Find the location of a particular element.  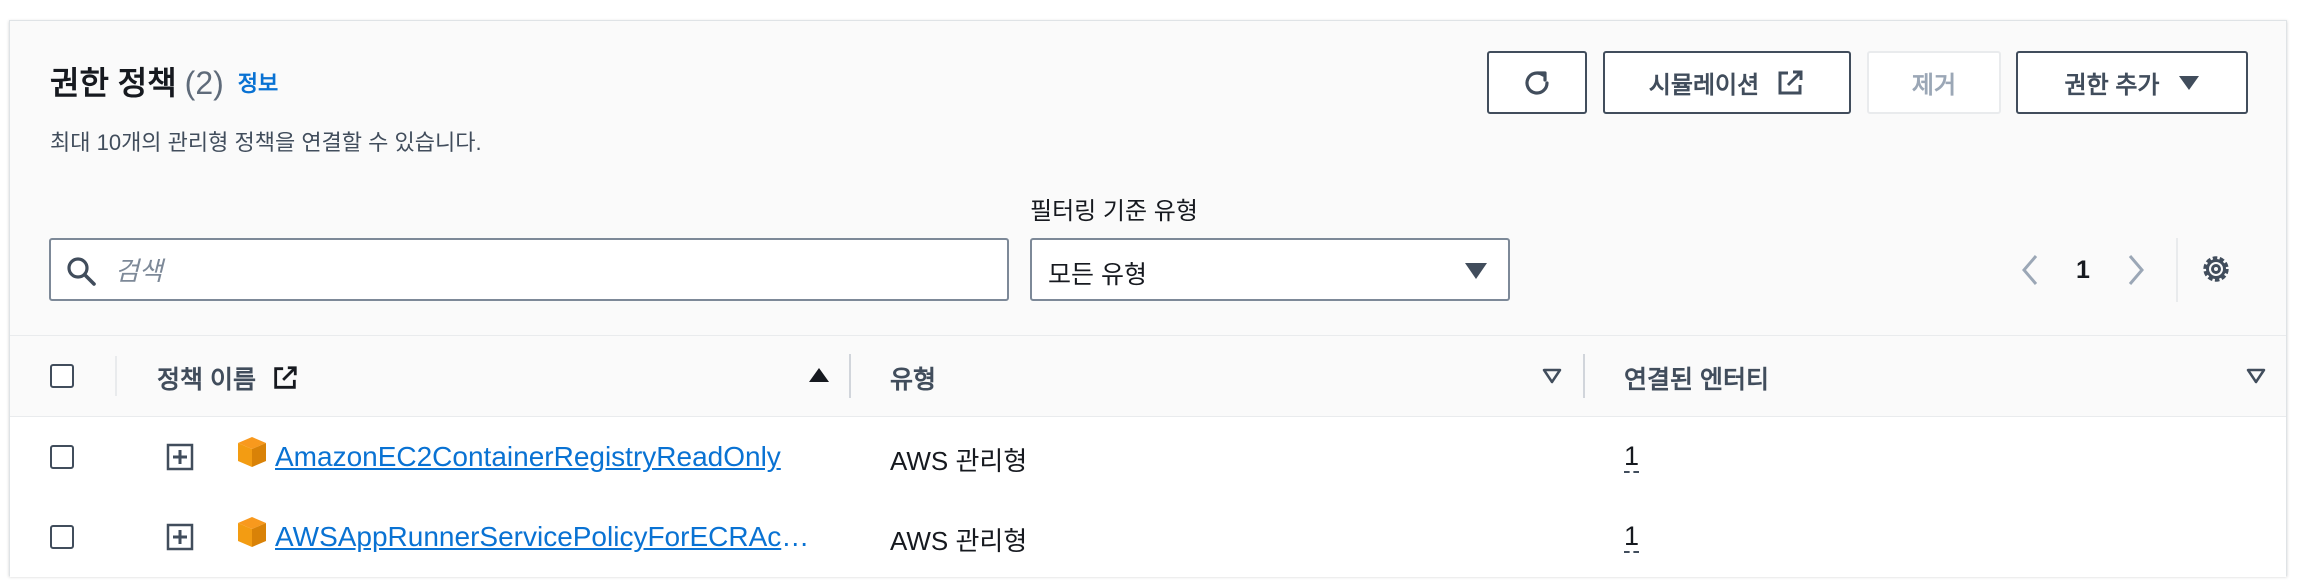

gear-icon is located at coordinates (2216, 271).